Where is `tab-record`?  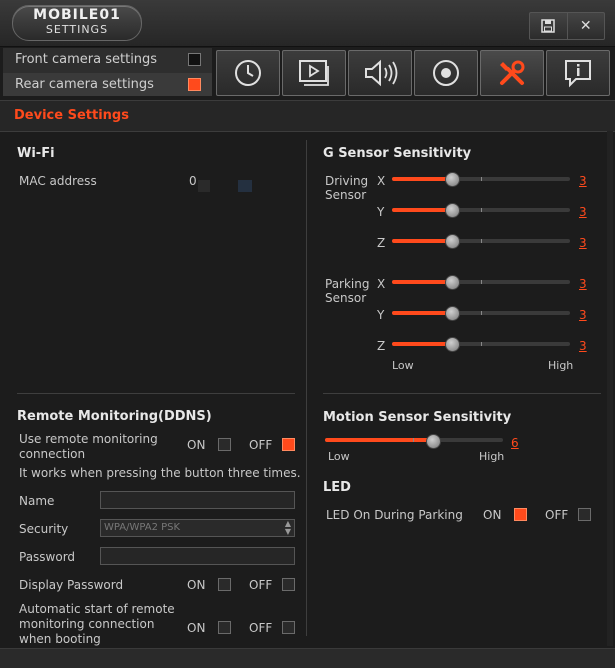 tab-record is located at coordinates (446, 73).